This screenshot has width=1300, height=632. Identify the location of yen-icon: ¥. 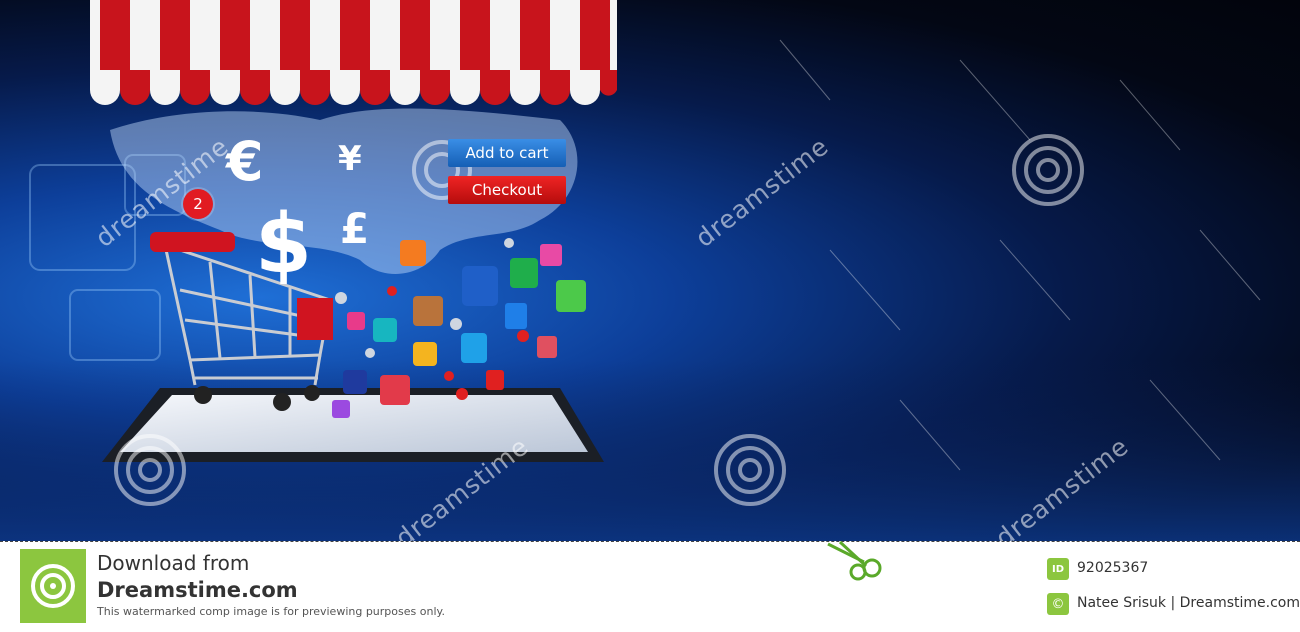
(350, 159).